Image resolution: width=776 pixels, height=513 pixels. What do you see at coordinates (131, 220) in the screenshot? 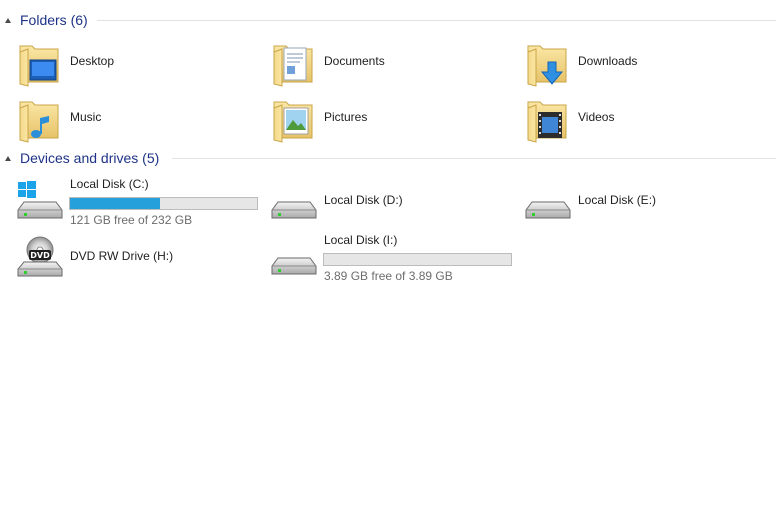
I see `drive-free-space: 121 GB free of 232 GB` at bounding box center [131, 220].